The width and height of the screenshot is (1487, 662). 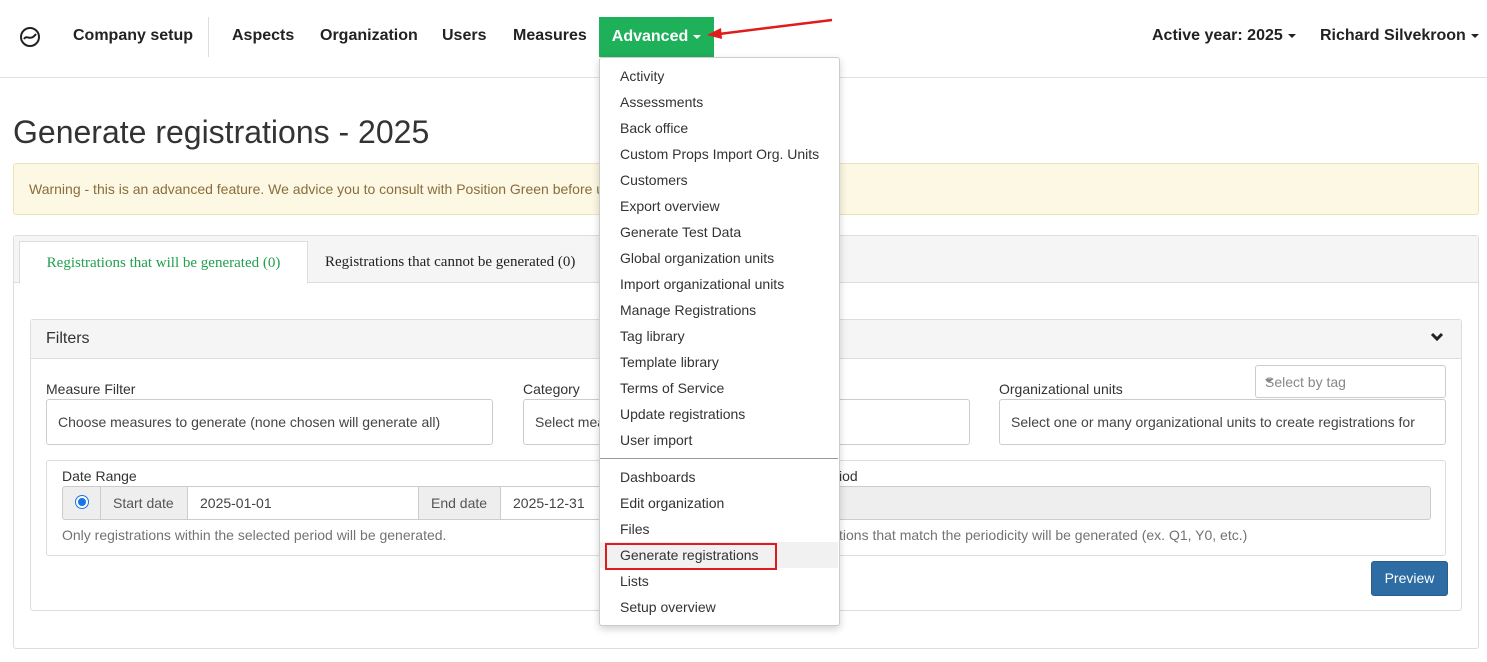 I want to click on date-range-label: Date Range, so click(x=99, y=476).